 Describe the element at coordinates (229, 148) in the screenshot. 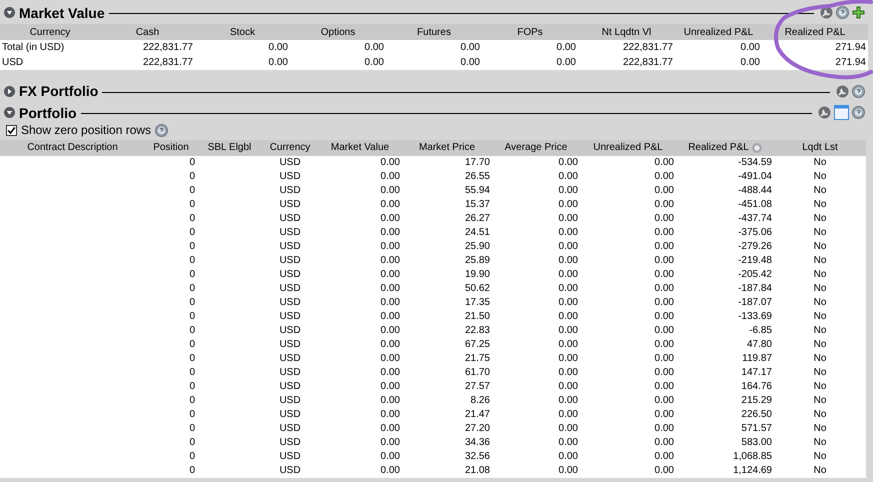

I see `column-header: SBL Elgbl` at that location.